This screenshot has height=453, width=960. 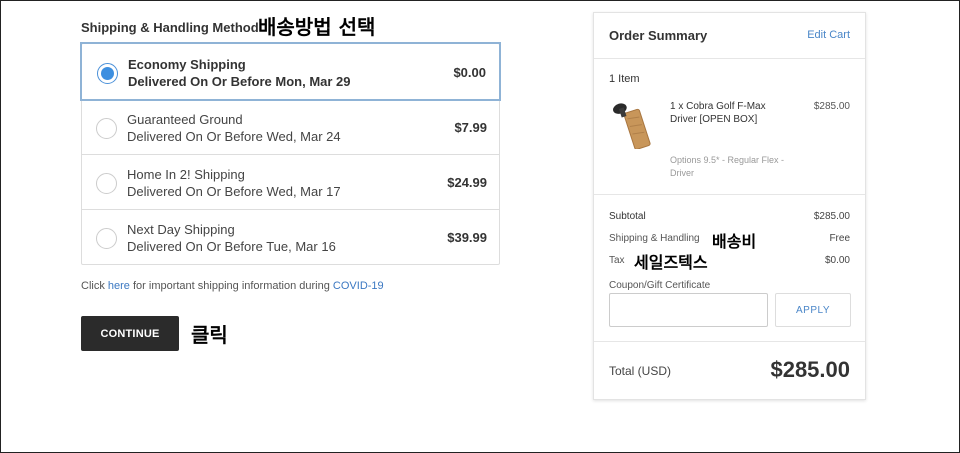 What do you see at coordinates (234, 191) in the screenshot?
I see `shipping-option-date: Delivered On Or Before Wed, Mar 17` at bounding box center [234, 191].